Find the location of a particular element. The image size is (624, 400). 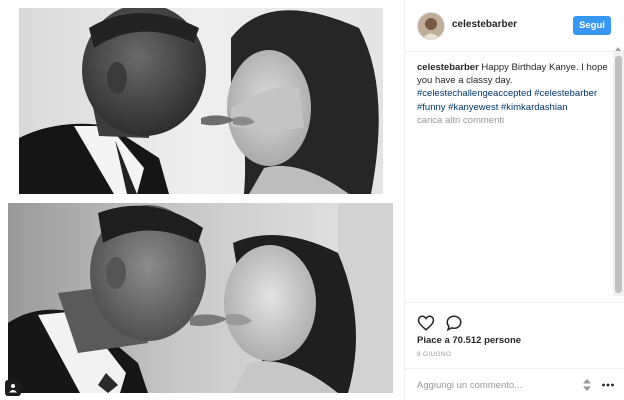

post-date: 8 GIUGNO is located at coordinates (434, 354).